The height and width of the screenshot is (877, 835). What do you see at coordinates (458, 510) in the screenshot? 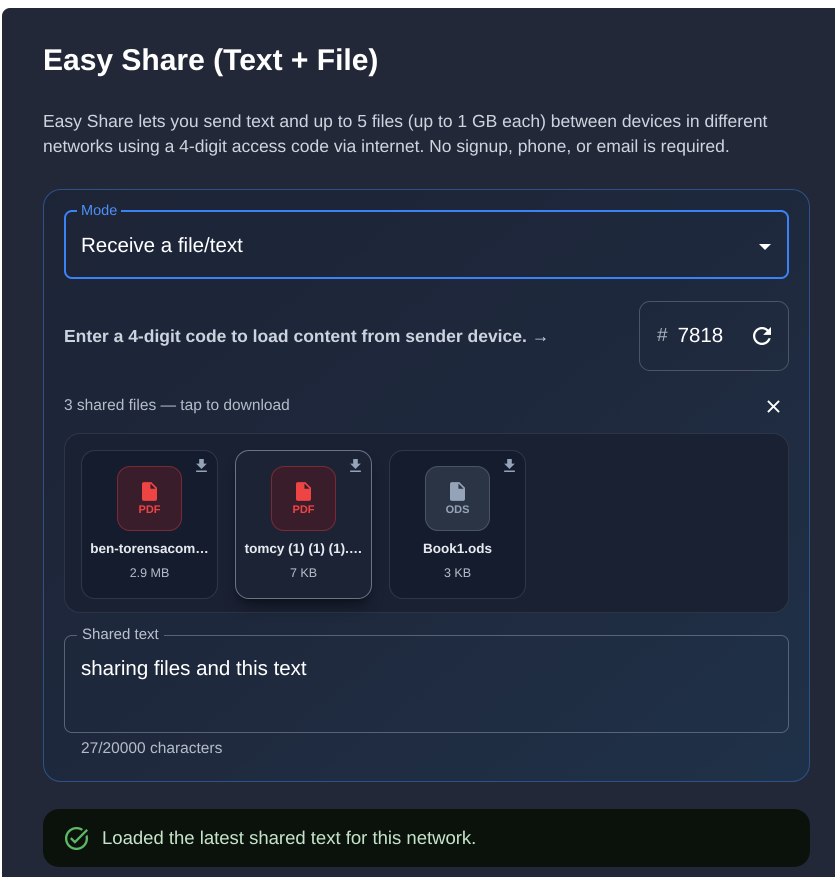
I see `file-type-label: ODS` at bounding box center [458, 510].